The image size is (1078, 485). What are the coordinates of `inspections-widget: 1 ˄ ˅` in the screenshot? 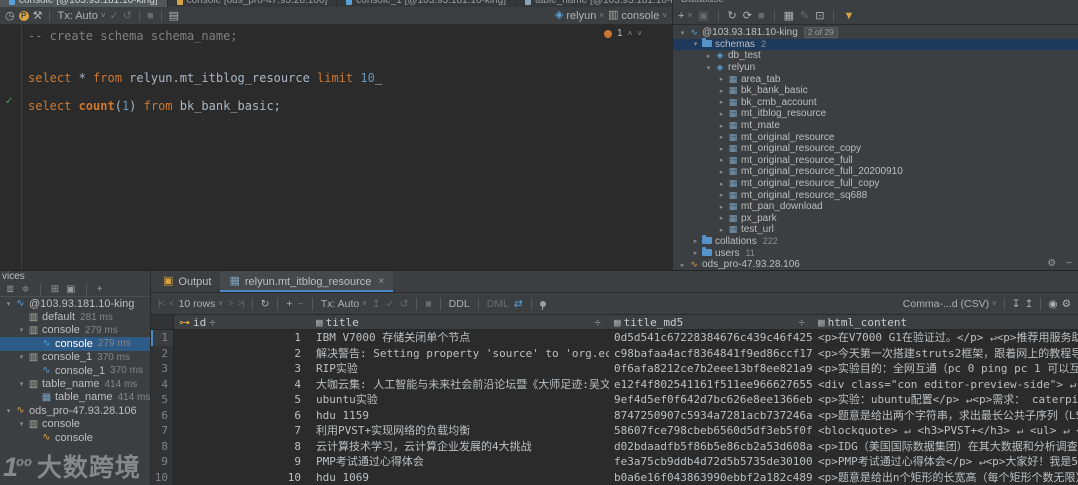 It's located at (623, 33).